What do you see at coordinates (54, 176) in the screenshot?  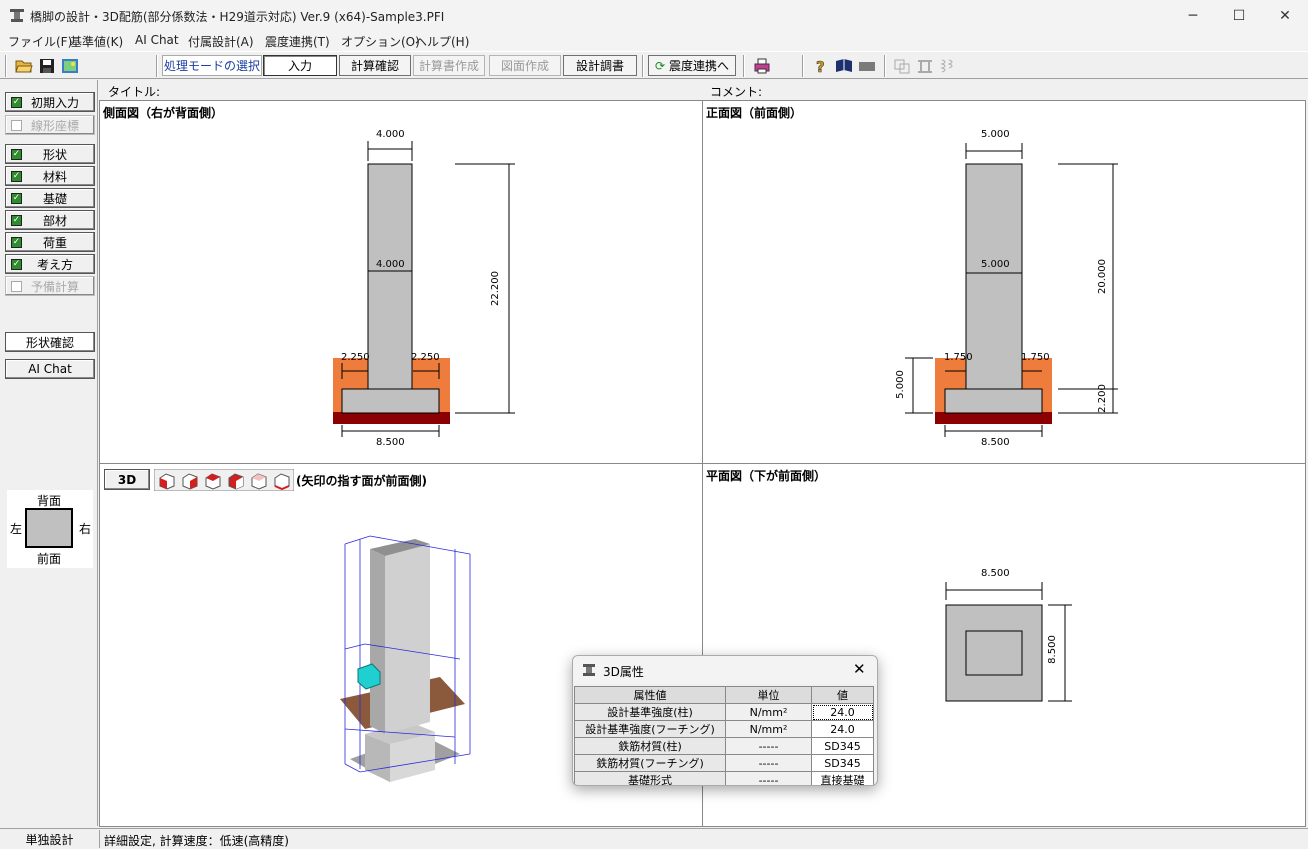 I see `sidebar-item-label: 材料` at bounding box center [54, 176].